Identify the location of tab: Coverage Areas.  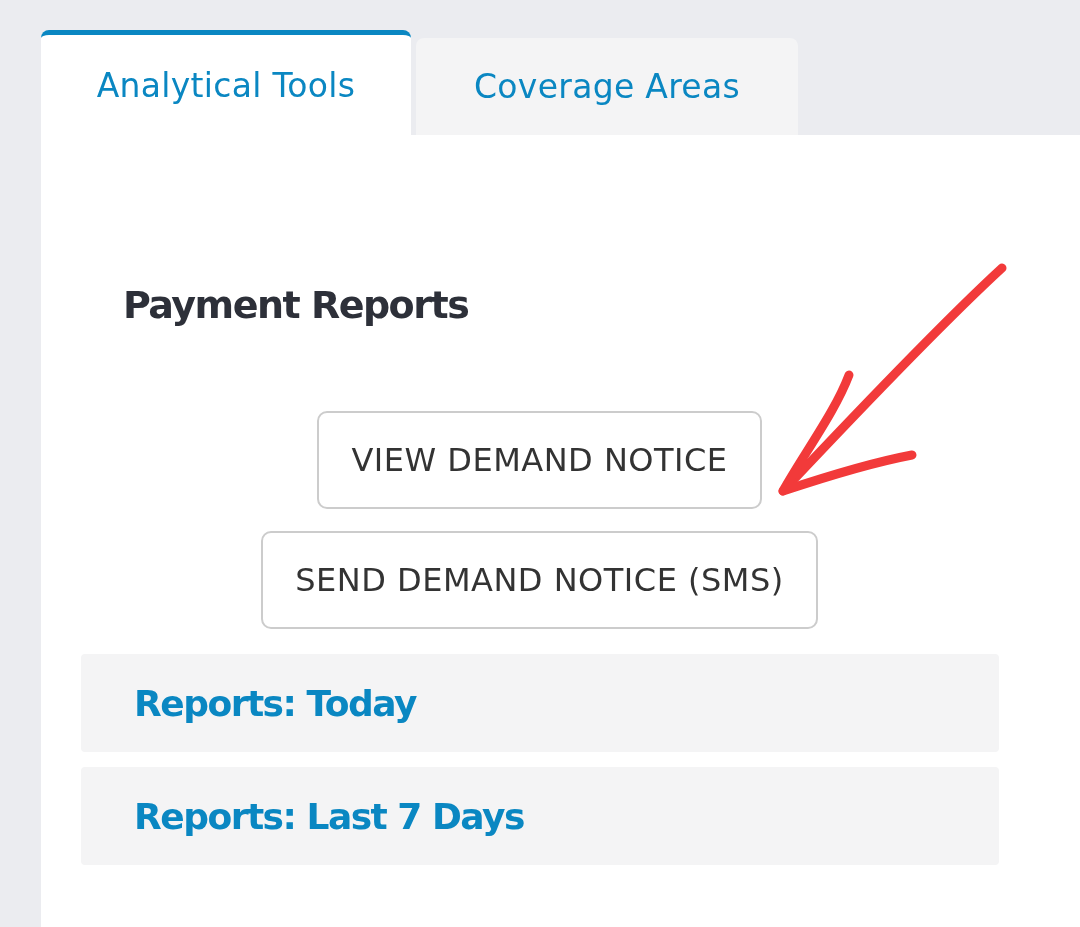
(607, 86).